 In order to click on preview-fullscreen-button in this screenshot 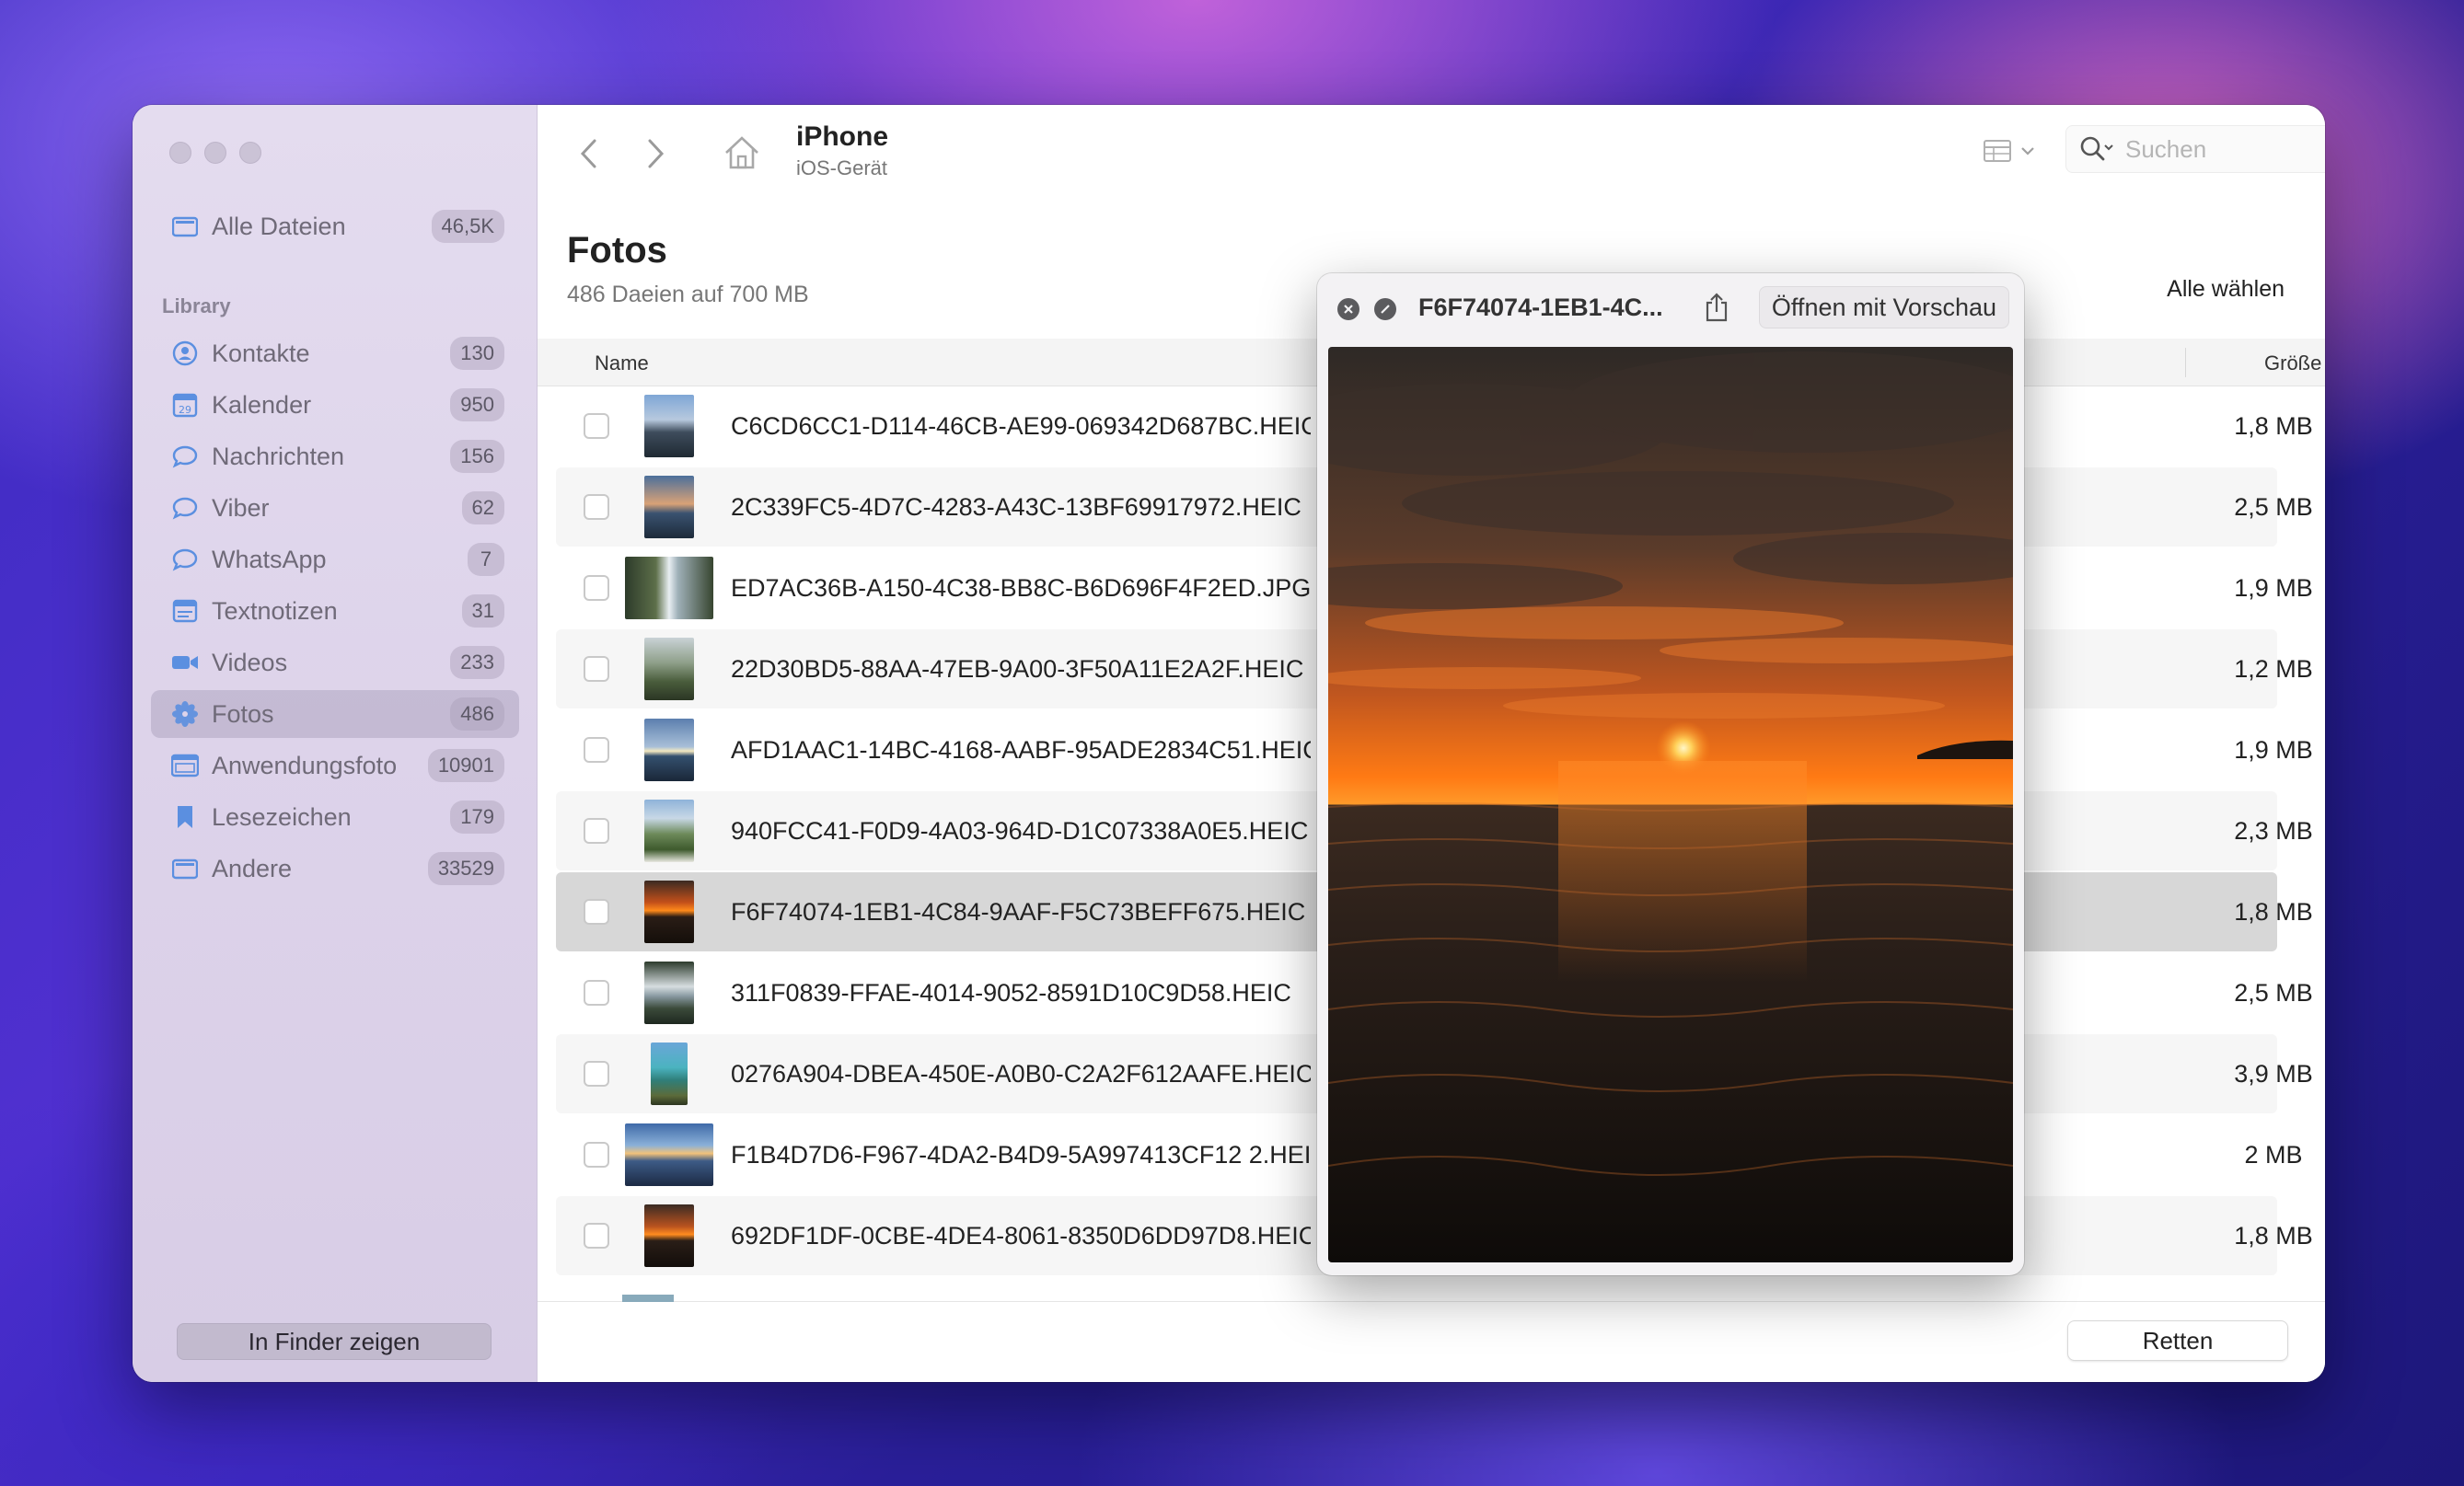, I will do `click(1385, 309)`.